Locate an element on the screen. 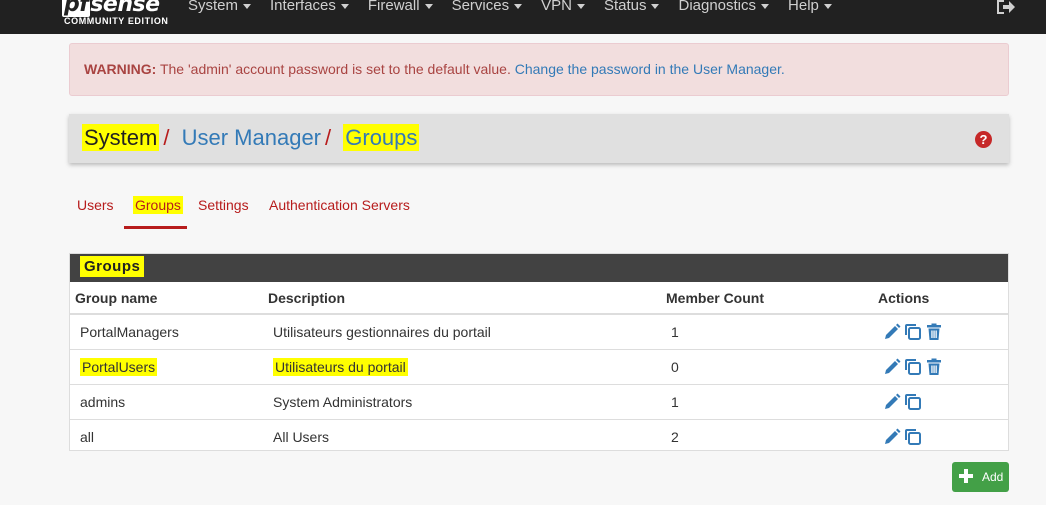 The height and width of the screenshot is (505, 1046). table-row: admins System Administrators 1 is located at coordinates (539, 401).